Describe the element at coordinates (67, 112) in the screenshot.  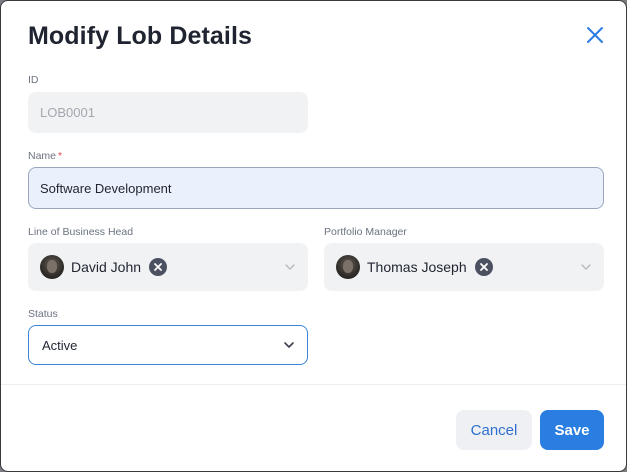
I see `id-value: LOB0001` at that location.